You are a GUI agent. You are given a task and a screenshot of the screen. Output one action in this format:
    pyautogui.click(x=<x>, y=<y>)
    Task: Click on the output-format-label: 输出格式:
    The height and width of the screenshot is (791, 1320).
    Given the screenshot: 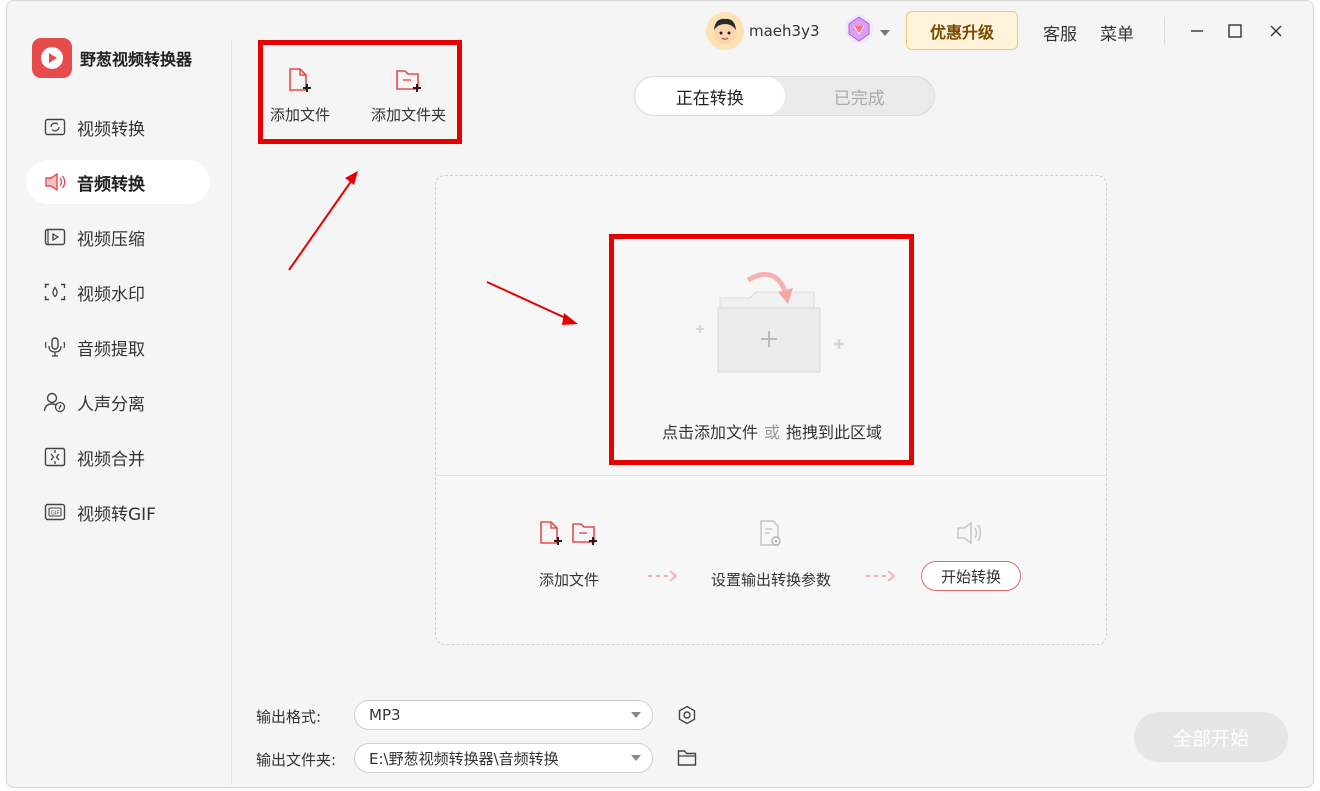 What is the action you would take?
    pyautogui.click(x=289, y=717)
    